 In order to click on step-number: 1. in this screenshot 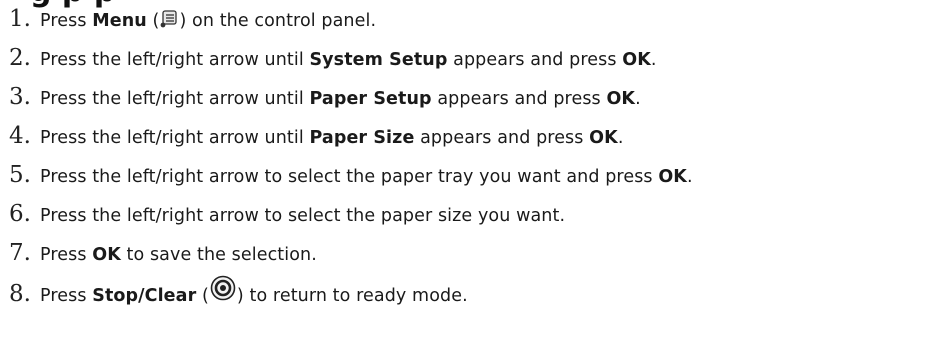, I will do `click(20, 19)`.